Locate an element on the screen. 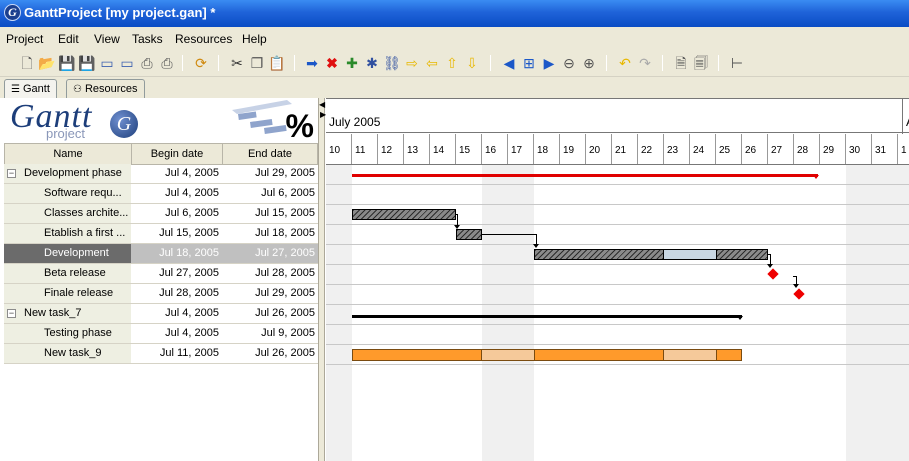 This screenshot has height=461, width=909. table-row-selected: Development Jul 18, 2005 Jul 27, 2005 is located at coordinates (161, 254).